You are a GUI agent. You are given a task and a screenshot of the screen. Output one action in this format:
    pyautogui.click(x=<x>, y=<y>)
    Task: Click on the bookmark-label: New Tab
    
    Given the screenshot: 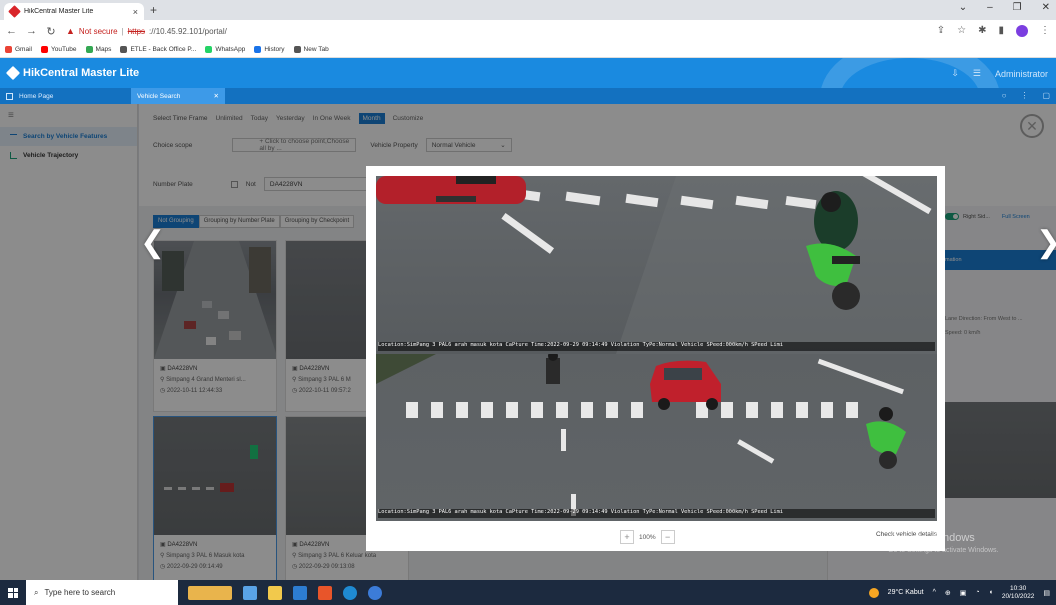 What is the action you would take?
    pyautogui.click(x=316, y=49)
    